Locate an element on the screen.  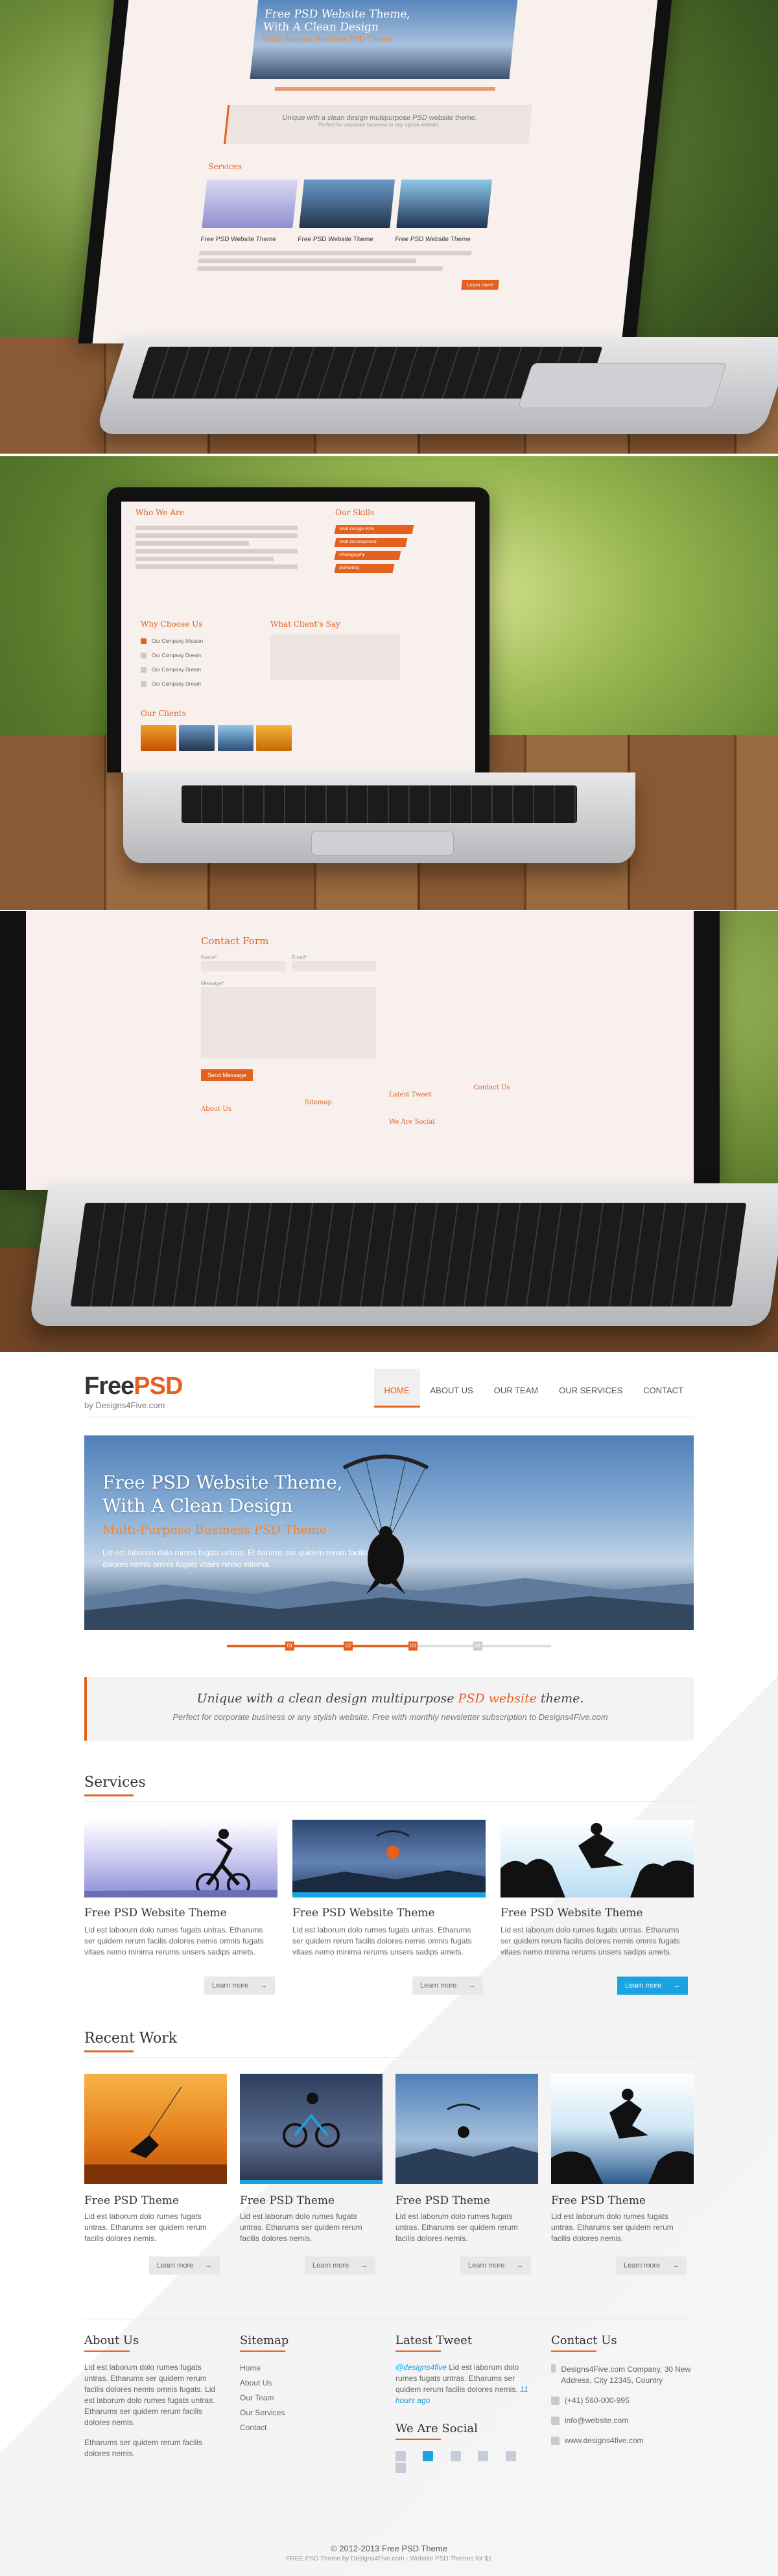
twitter-icon is located at coordinates (400, 2455).